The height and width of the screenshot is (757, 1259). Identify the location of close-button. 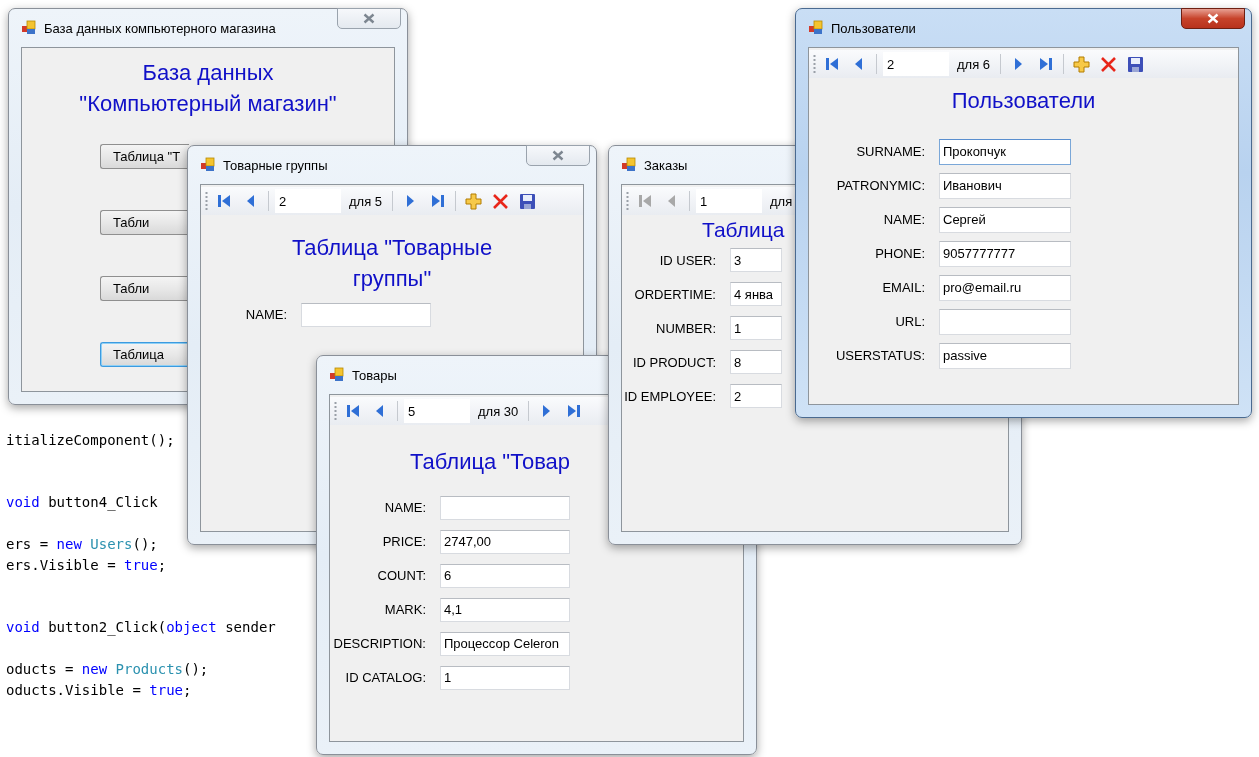
(1213, 18).